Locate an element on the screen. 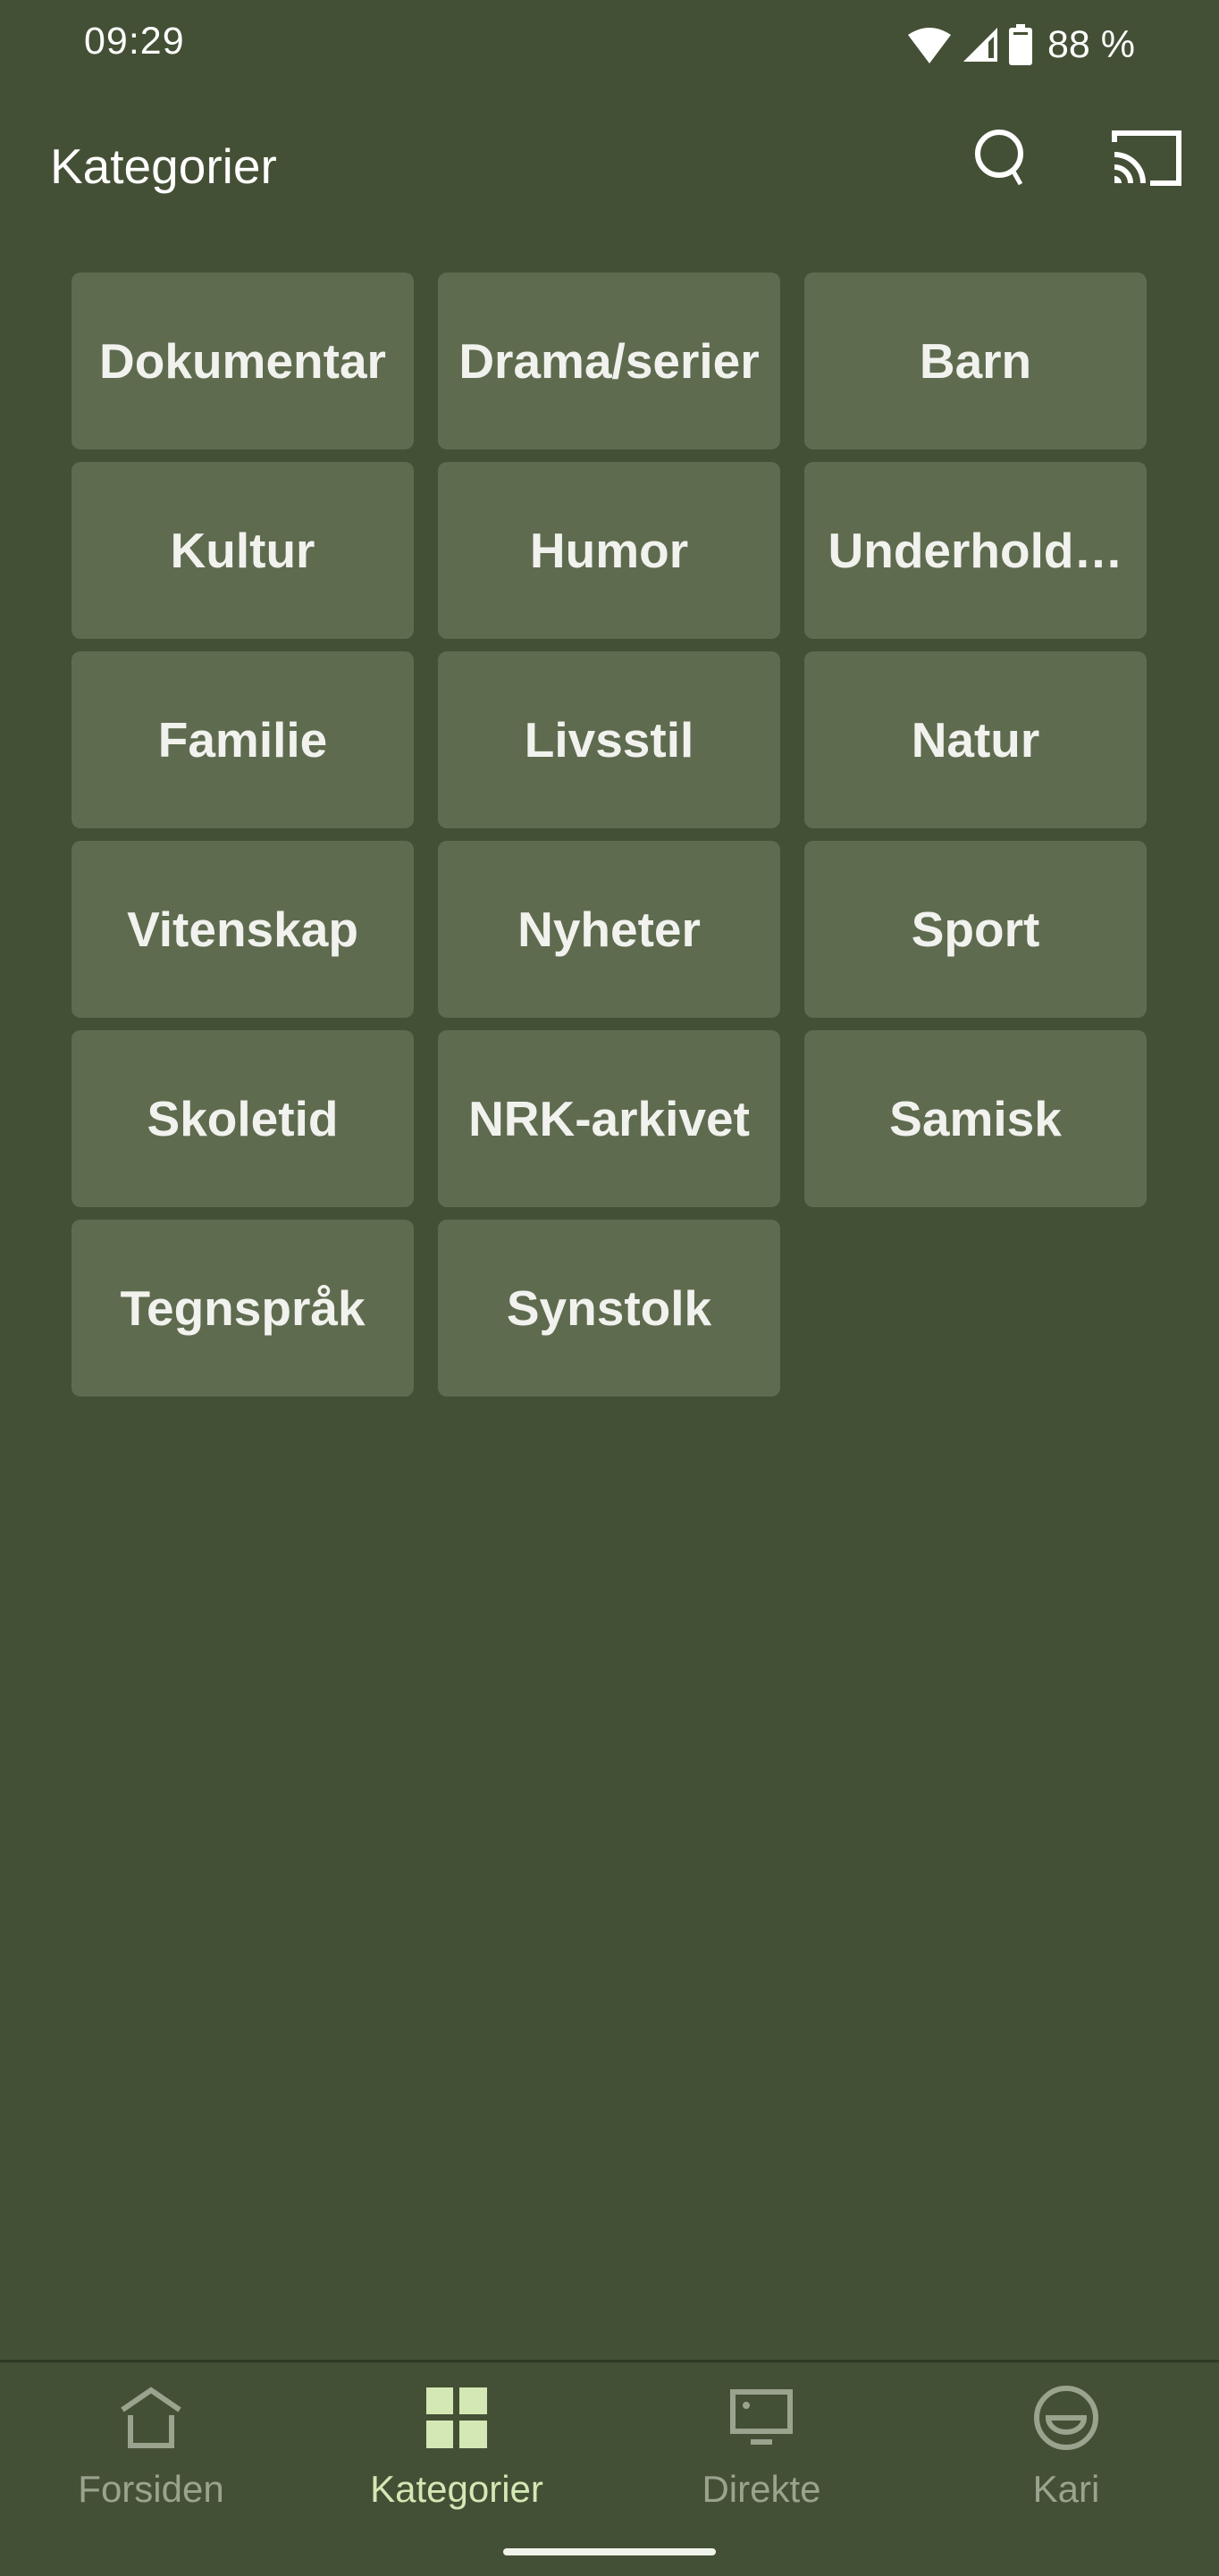 This screenshot has height=2576, width=1219. status-bar: 09:29 88 % is located at coordinates (609, 44).